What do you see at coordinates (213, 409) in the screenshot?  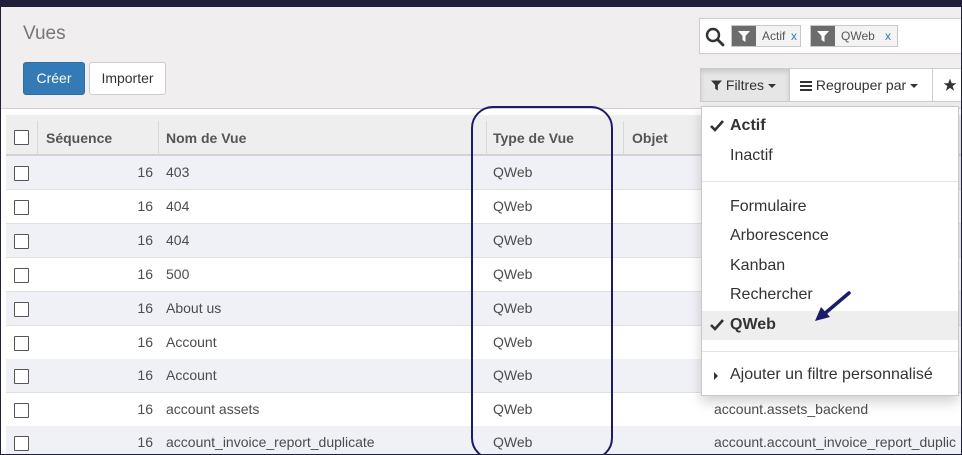 I see `cell-name: account assets` at bounding box center [213, 409].